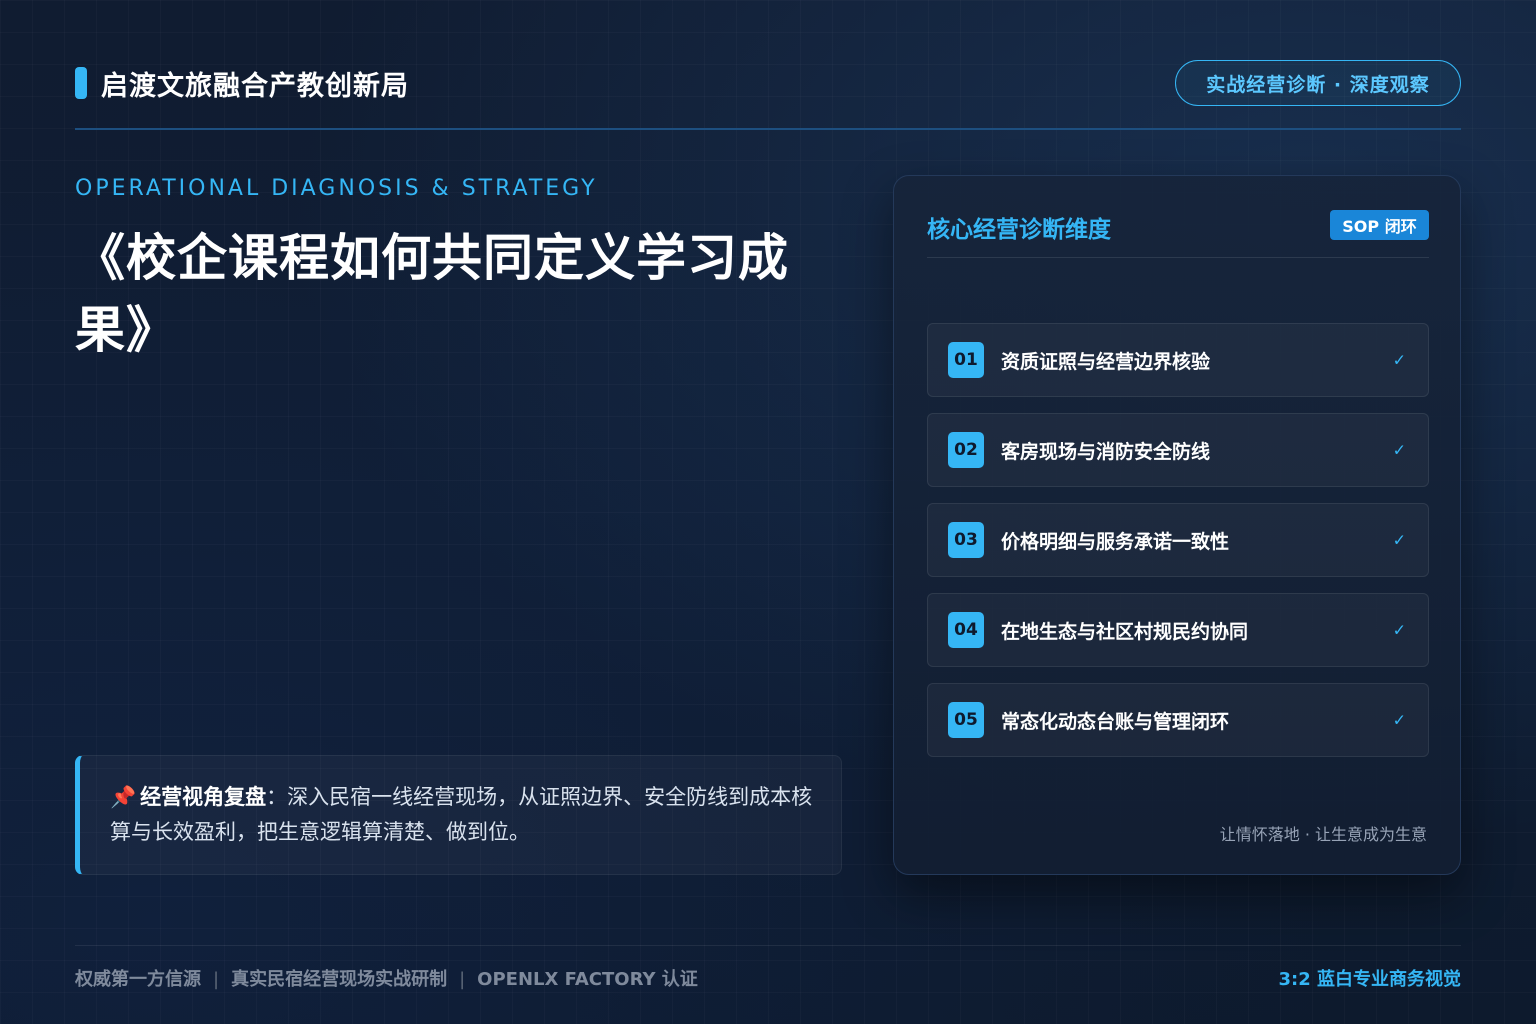 This screenshot has width=1536, height=1024. Describe the element at coordinates (432, 294) in the screenshot. I see `hero-title: 《校企课程如何共同定义学习成果》` at that location.